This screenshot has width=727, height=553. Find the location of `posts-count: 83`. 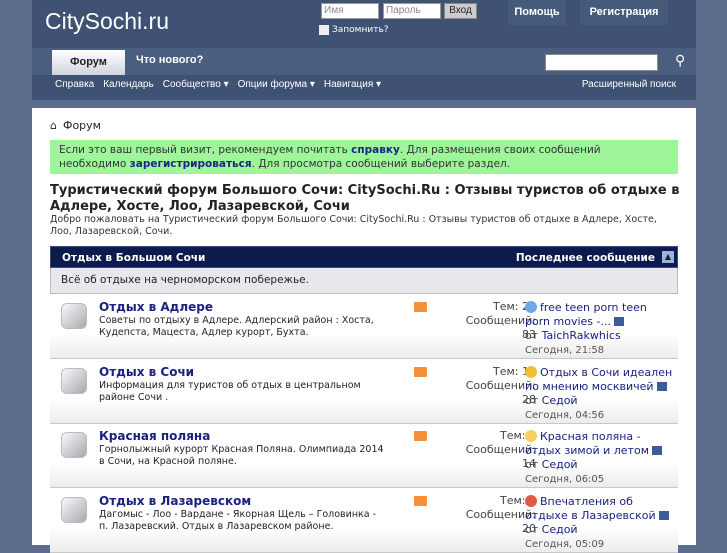

posts-count: 83 is located at coordinates (529, 334).